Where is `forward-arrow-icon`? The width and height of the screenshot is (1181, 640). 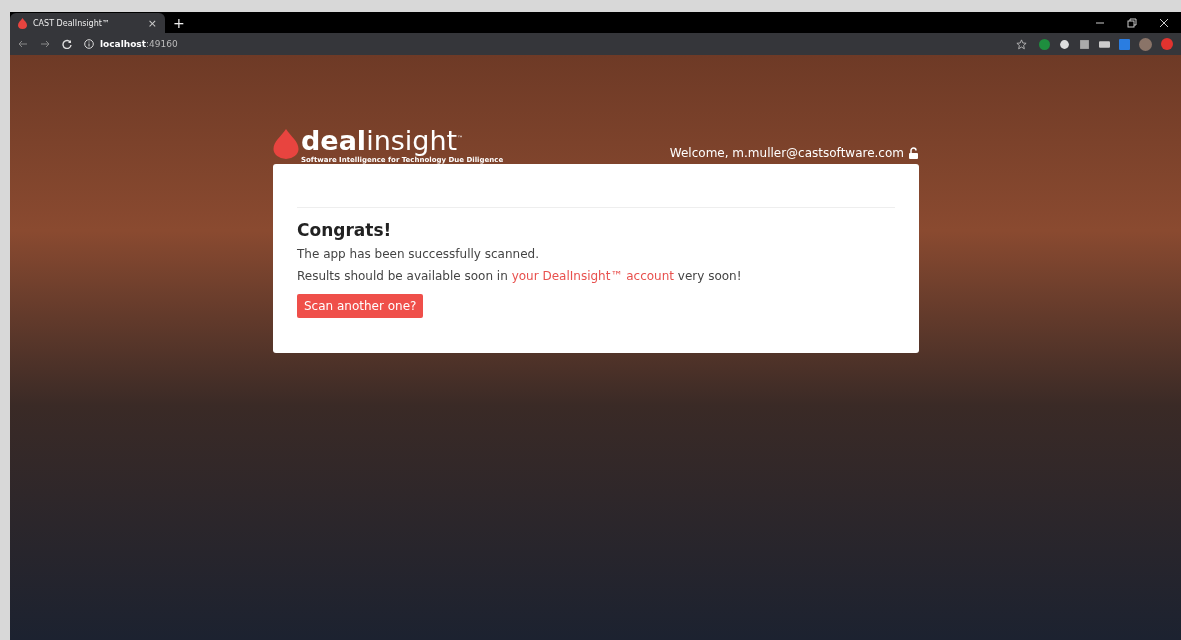 forward-arrow-icon is located at coordinates (45, 44).